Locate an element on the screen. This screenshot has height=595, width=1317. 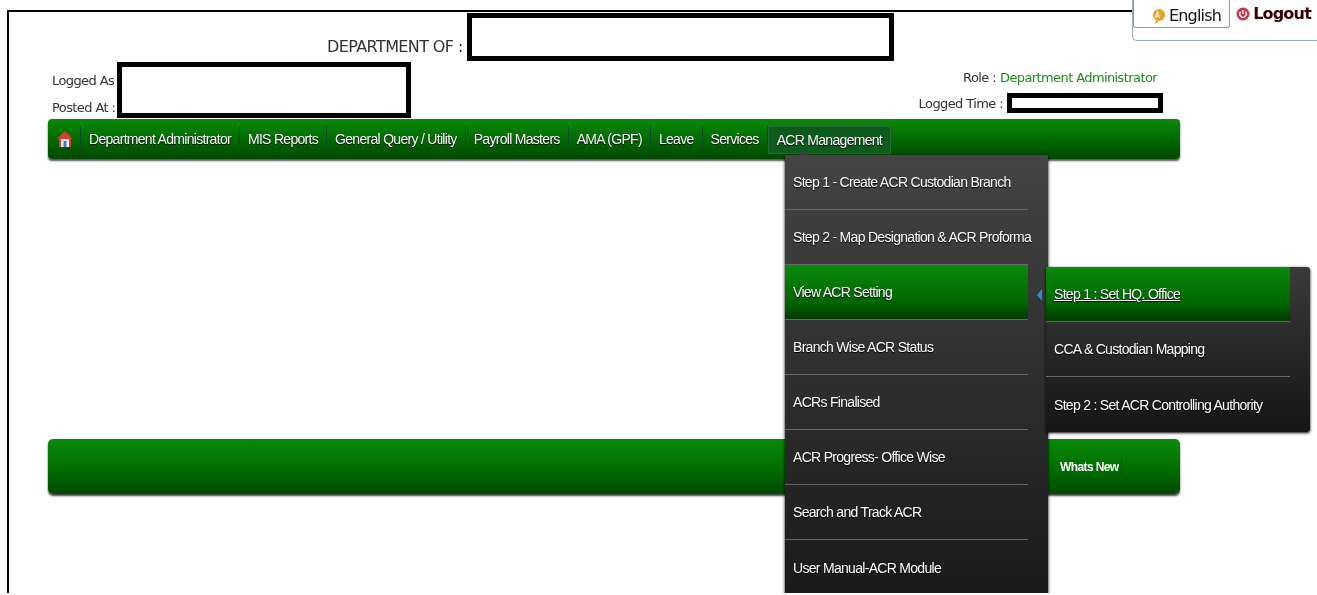
whats-new-label: Whats New is located at coordinates (1091, 466).